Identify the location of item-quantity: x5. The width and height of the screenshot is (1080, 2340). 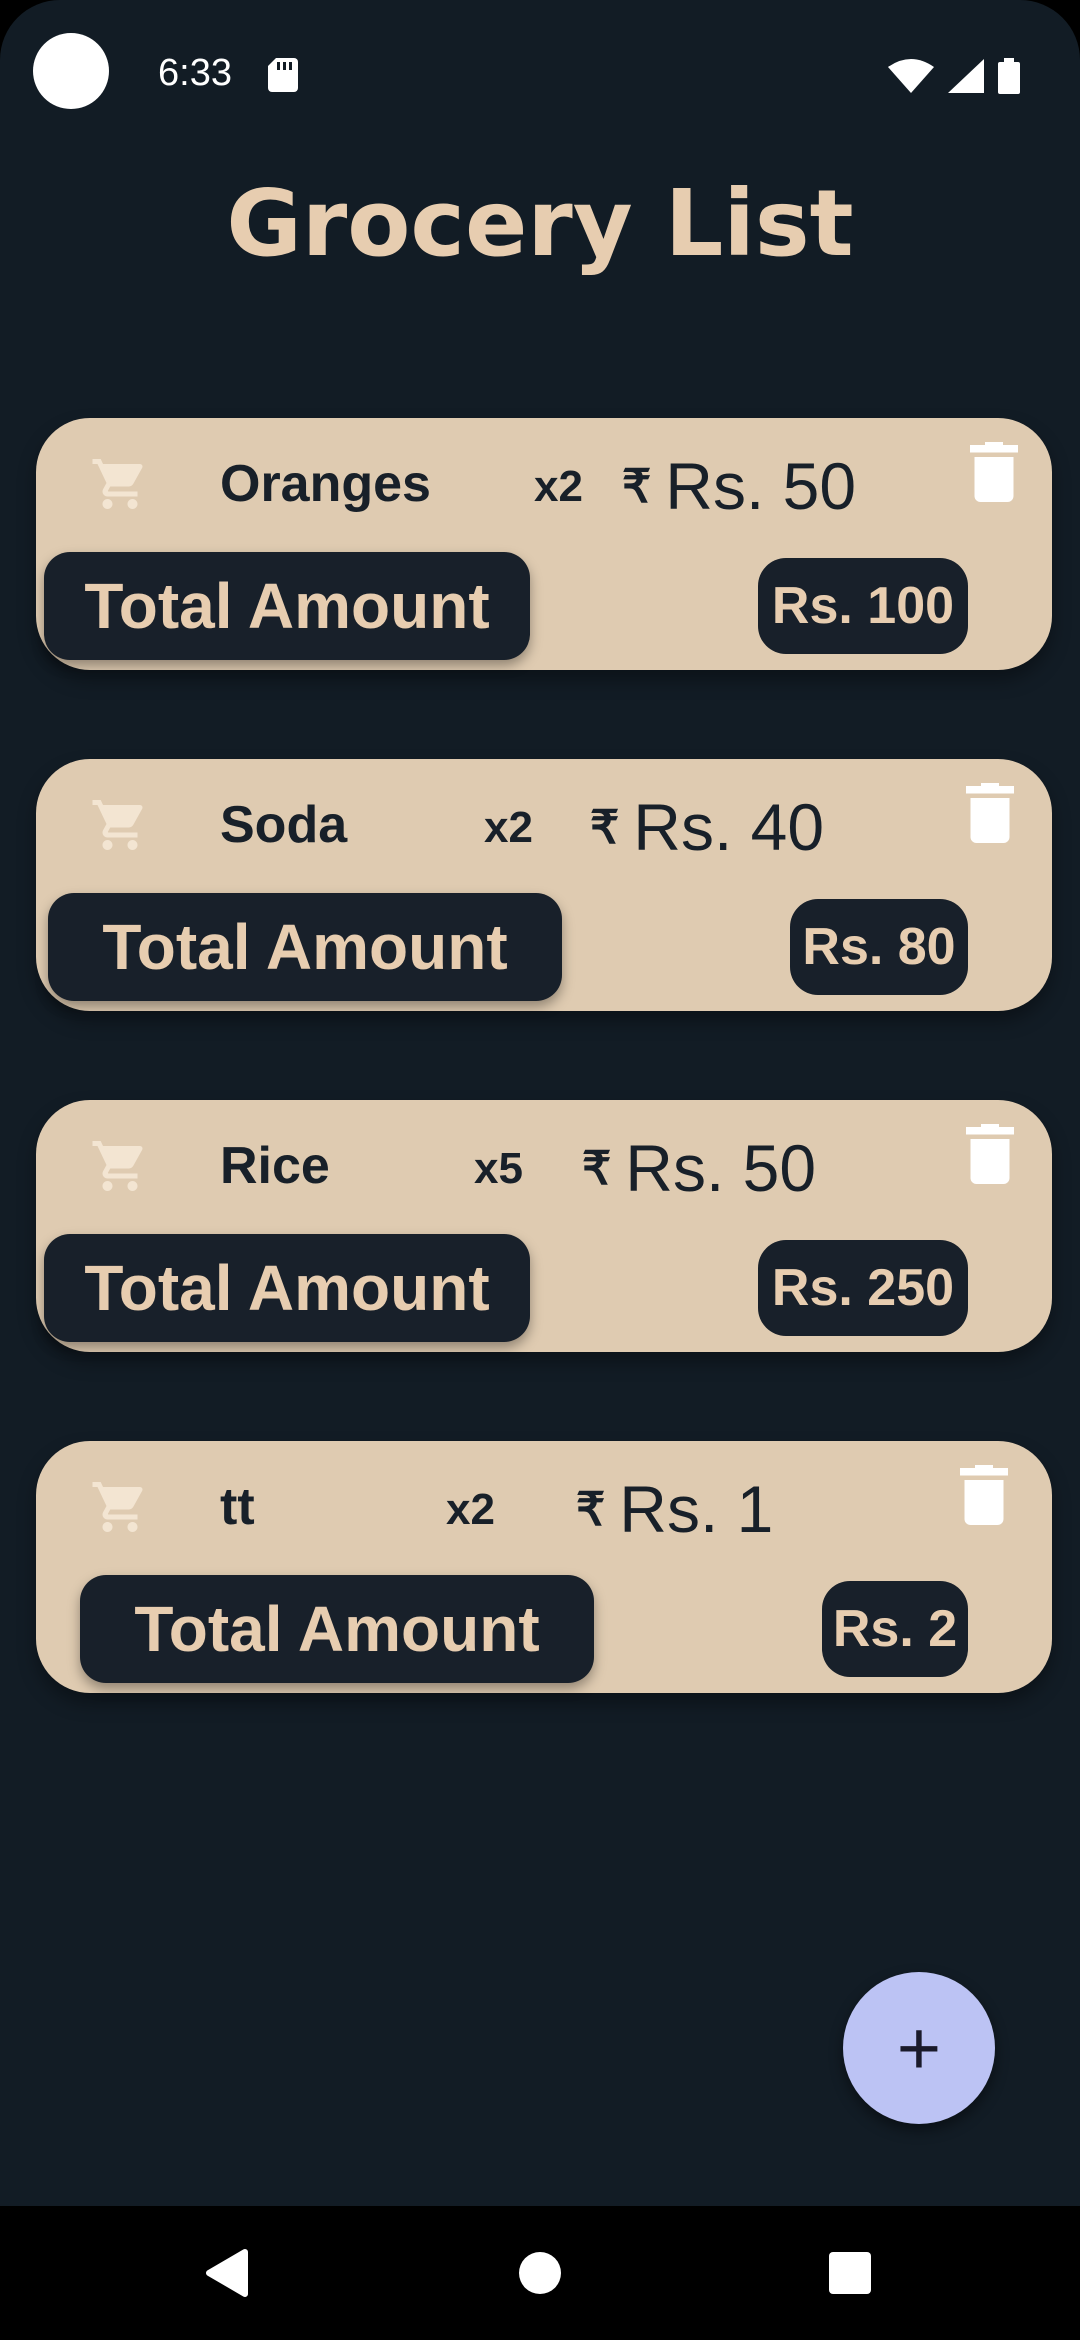
(498, 1168).